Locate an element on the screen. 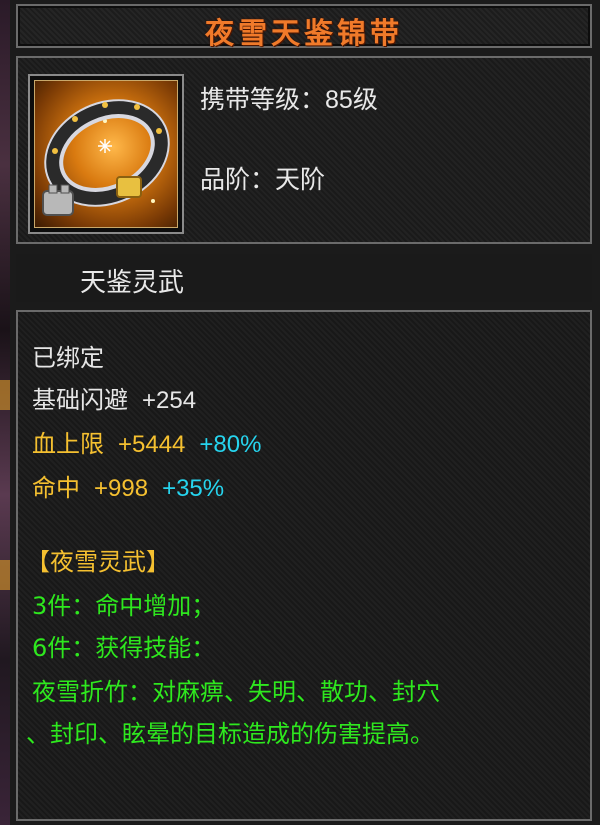  set-name: 【夜雪灵武】 is located at coordinates (98, 562).